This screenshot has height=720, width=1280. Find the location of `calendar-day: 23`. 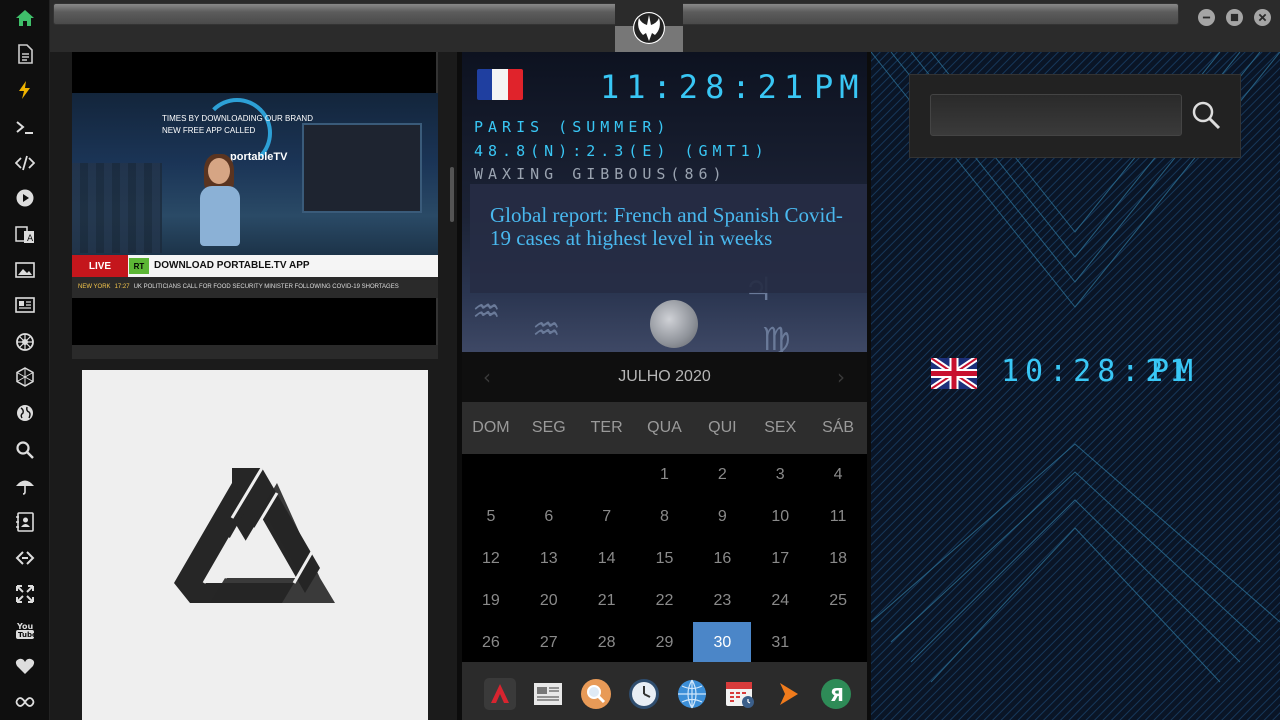

calendar-day: 23 is located at coordinates (722, 601).